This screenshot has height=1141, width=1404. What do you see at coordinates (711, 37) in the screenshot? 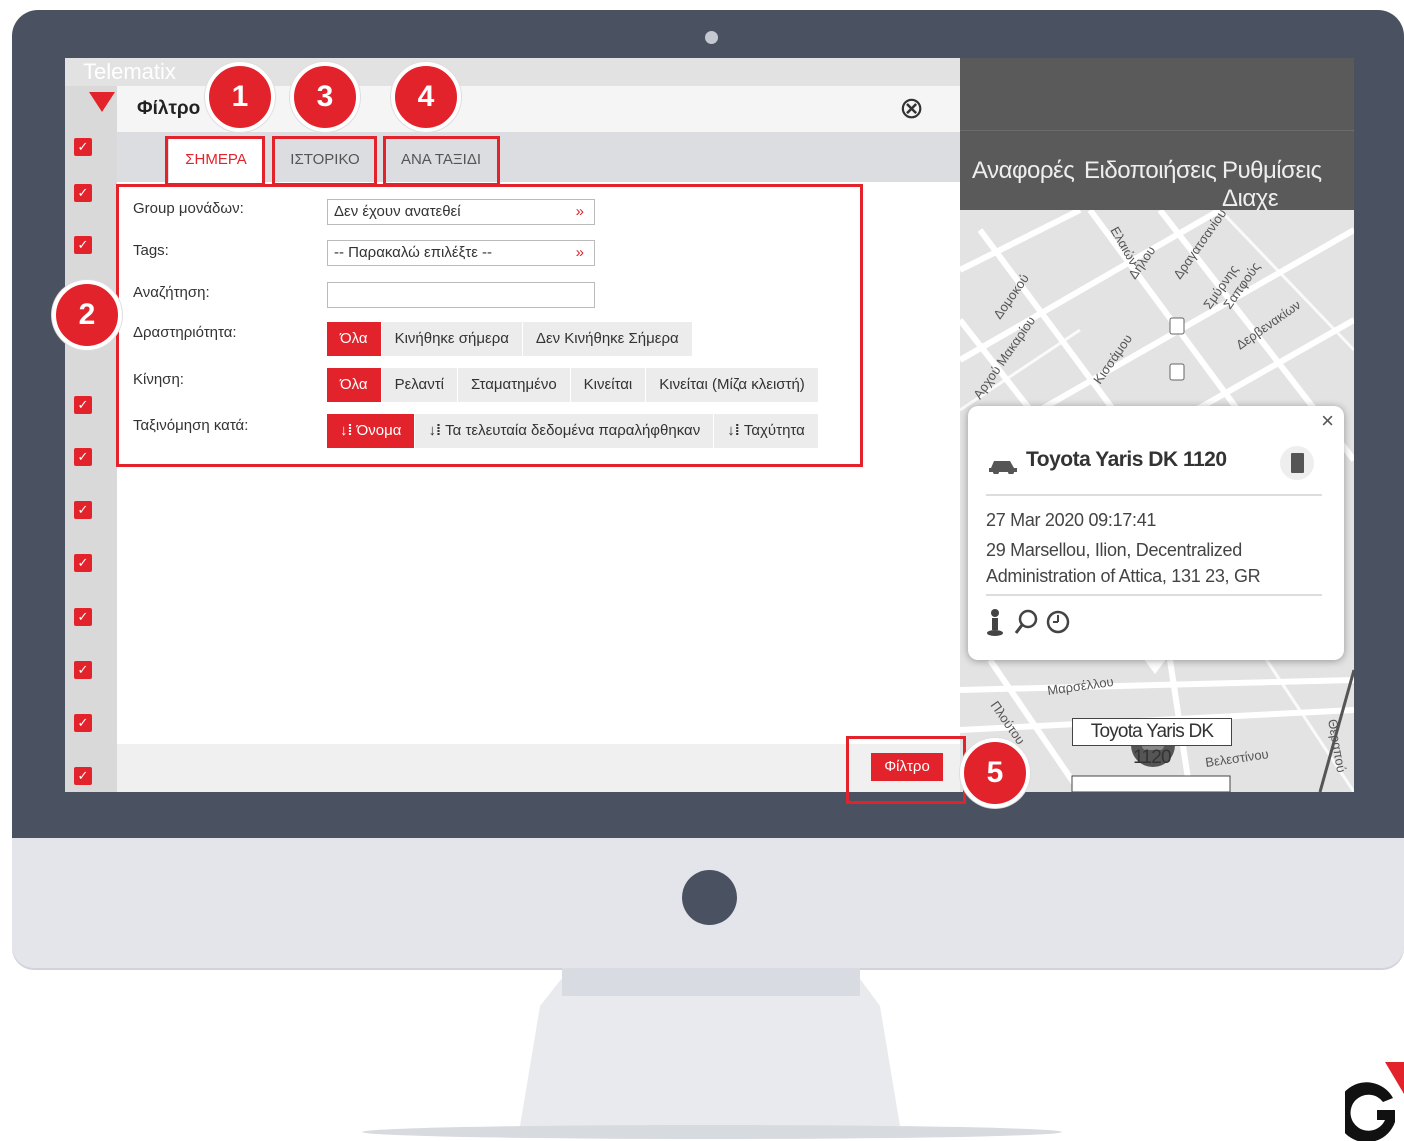
I see `webcam-dot` at bounding box center [711, 37].